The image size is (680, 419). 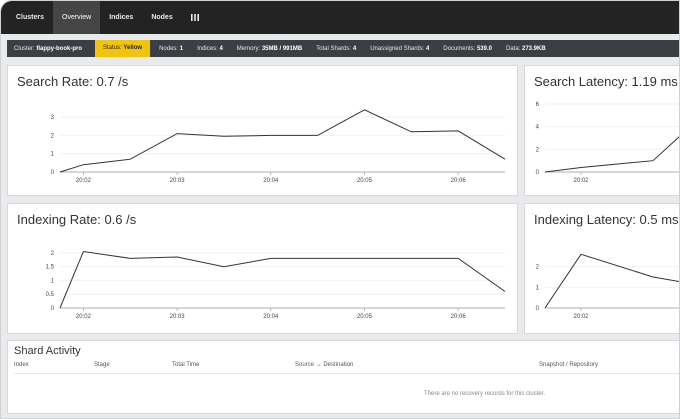 I want to click on y-tick-label: 0.5, so click(x=50, y=295).